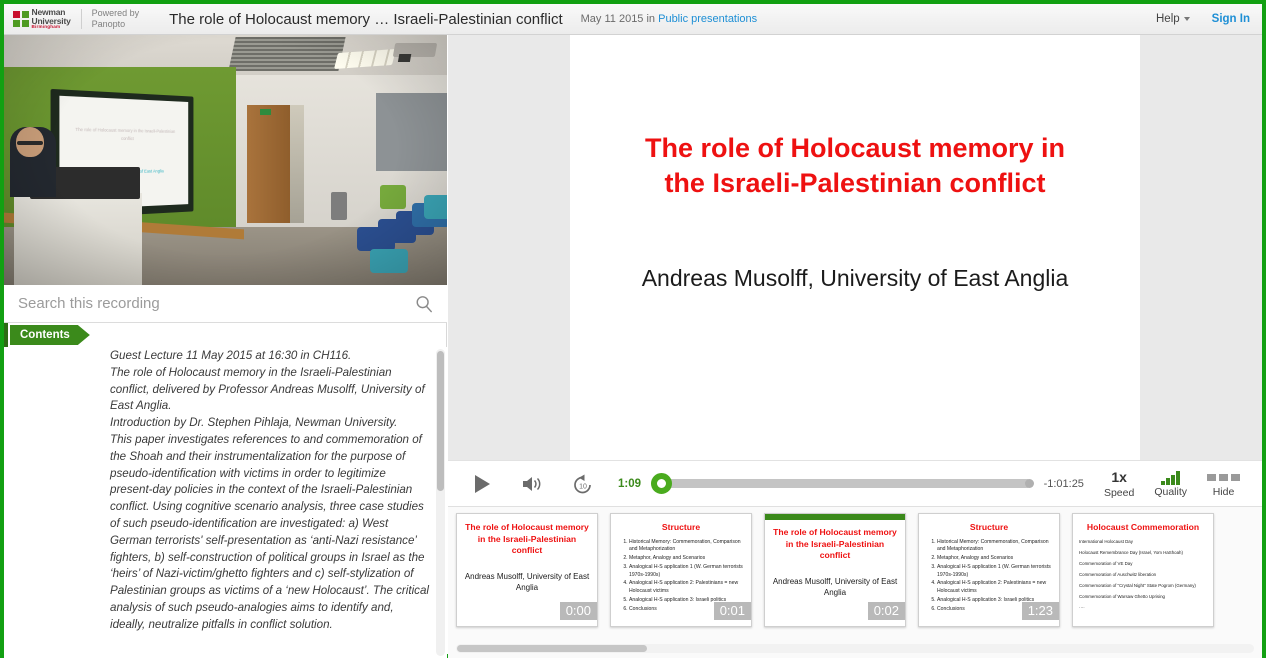 The height and width of the screenshot is (658, 1266). What do you see at coordinates (1119, 476) in the screenshot?
I see `speed-value: 1x` at bounding box center [1119, 476].